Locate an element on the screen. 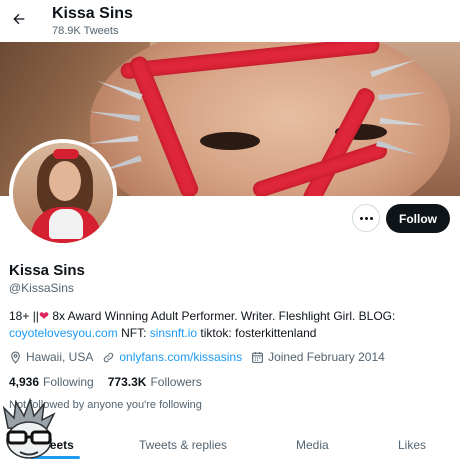 This screenshot has height=460, width=460. website: onlyfans.com/kissasins is located at coordinates (172, 357).